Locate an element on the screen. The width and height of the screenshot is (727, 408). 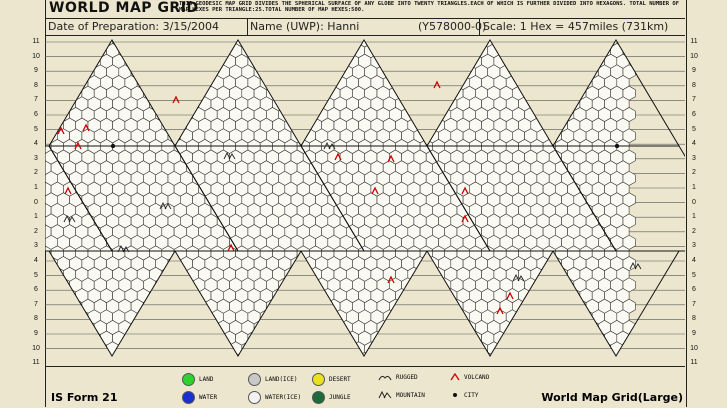
row-label: 10 is located at coordinates (36, 56).